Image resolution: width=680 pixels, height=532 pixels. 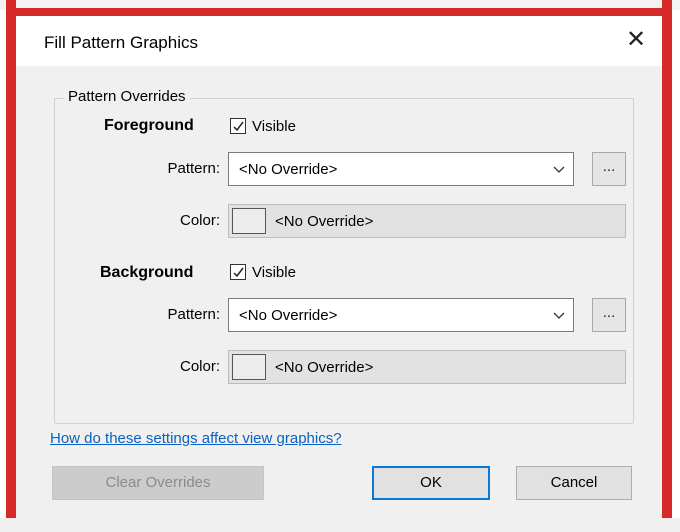 What do you see at coordinates (288, 315) in the screenshot?
I see `background-pattern-value: <No Override>` at bounding box center [288, 315].